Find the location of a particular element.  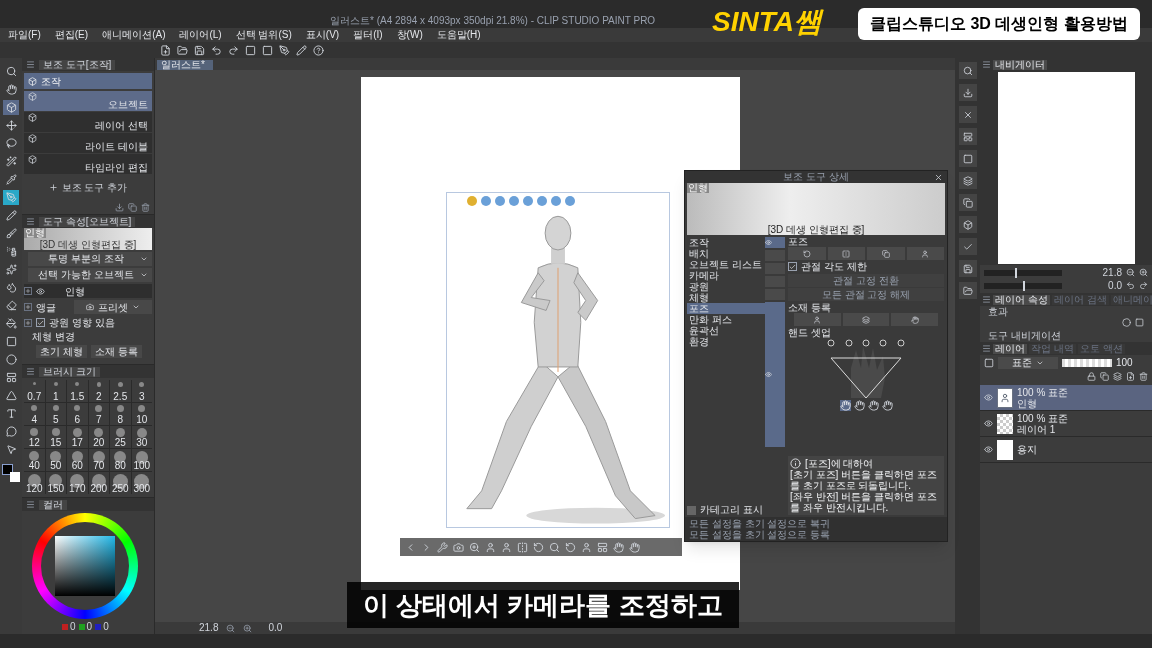

opacity-value: 100 is located at coordinates (1124, 362).